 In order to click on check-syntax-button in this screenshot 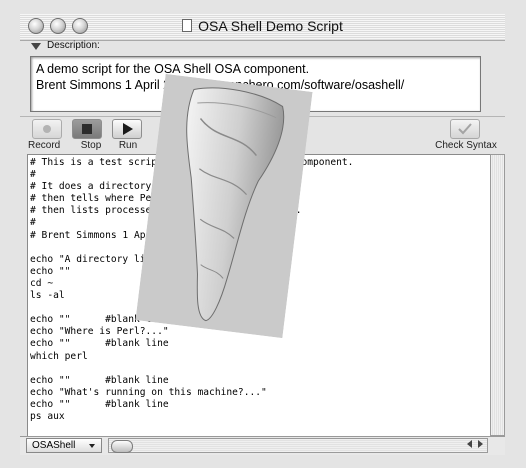, I will do `click(465, 129)`.